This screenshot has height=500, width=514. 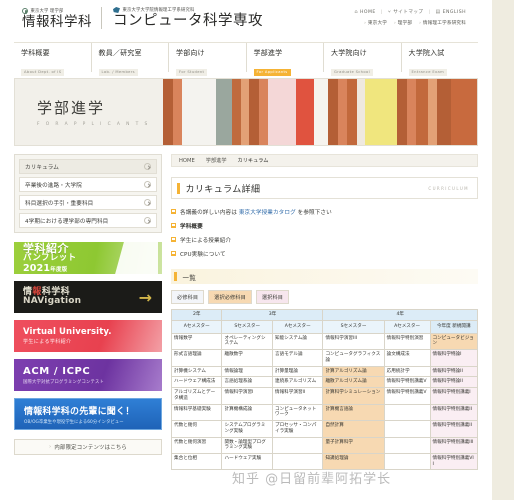 I want to click on sidebar-item-science-courses: 4学期における理学部の専門科目, so click(x=88, y=220).